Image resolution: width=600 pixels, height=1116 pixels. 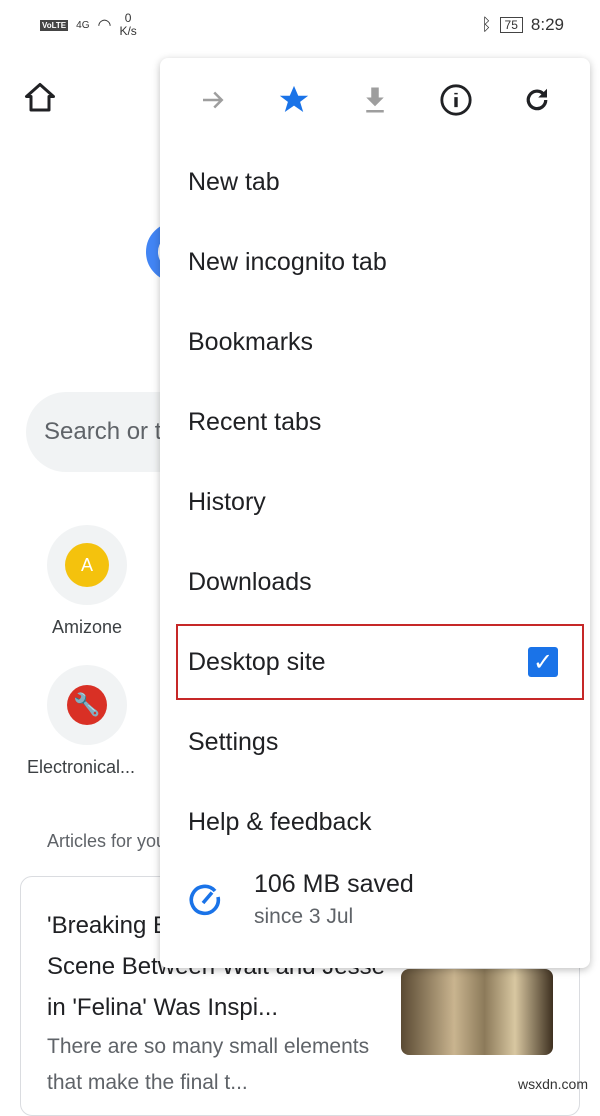 What do you see at coordinates (477, 1012) in the screenshot?
I see `article-thumbnail` at bounding box center [477, 1012].